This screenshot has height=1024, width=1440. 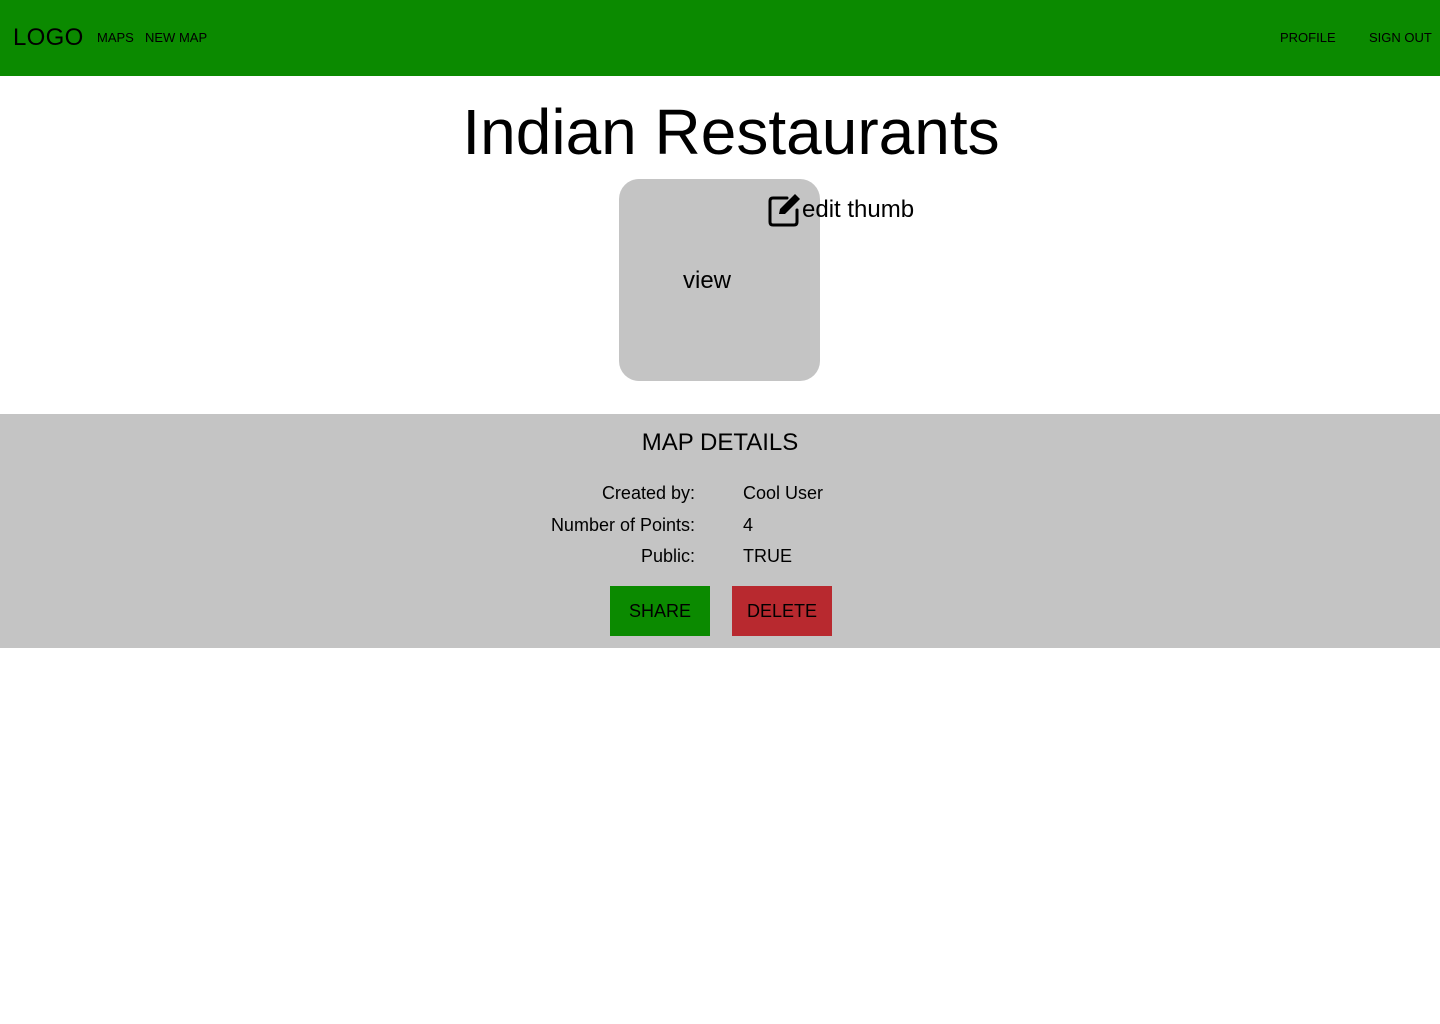 What do you see at coordinates (707, 280) in the screenshot?
I see `thumbnail-view-label: view` at bounding box center [707, 280].